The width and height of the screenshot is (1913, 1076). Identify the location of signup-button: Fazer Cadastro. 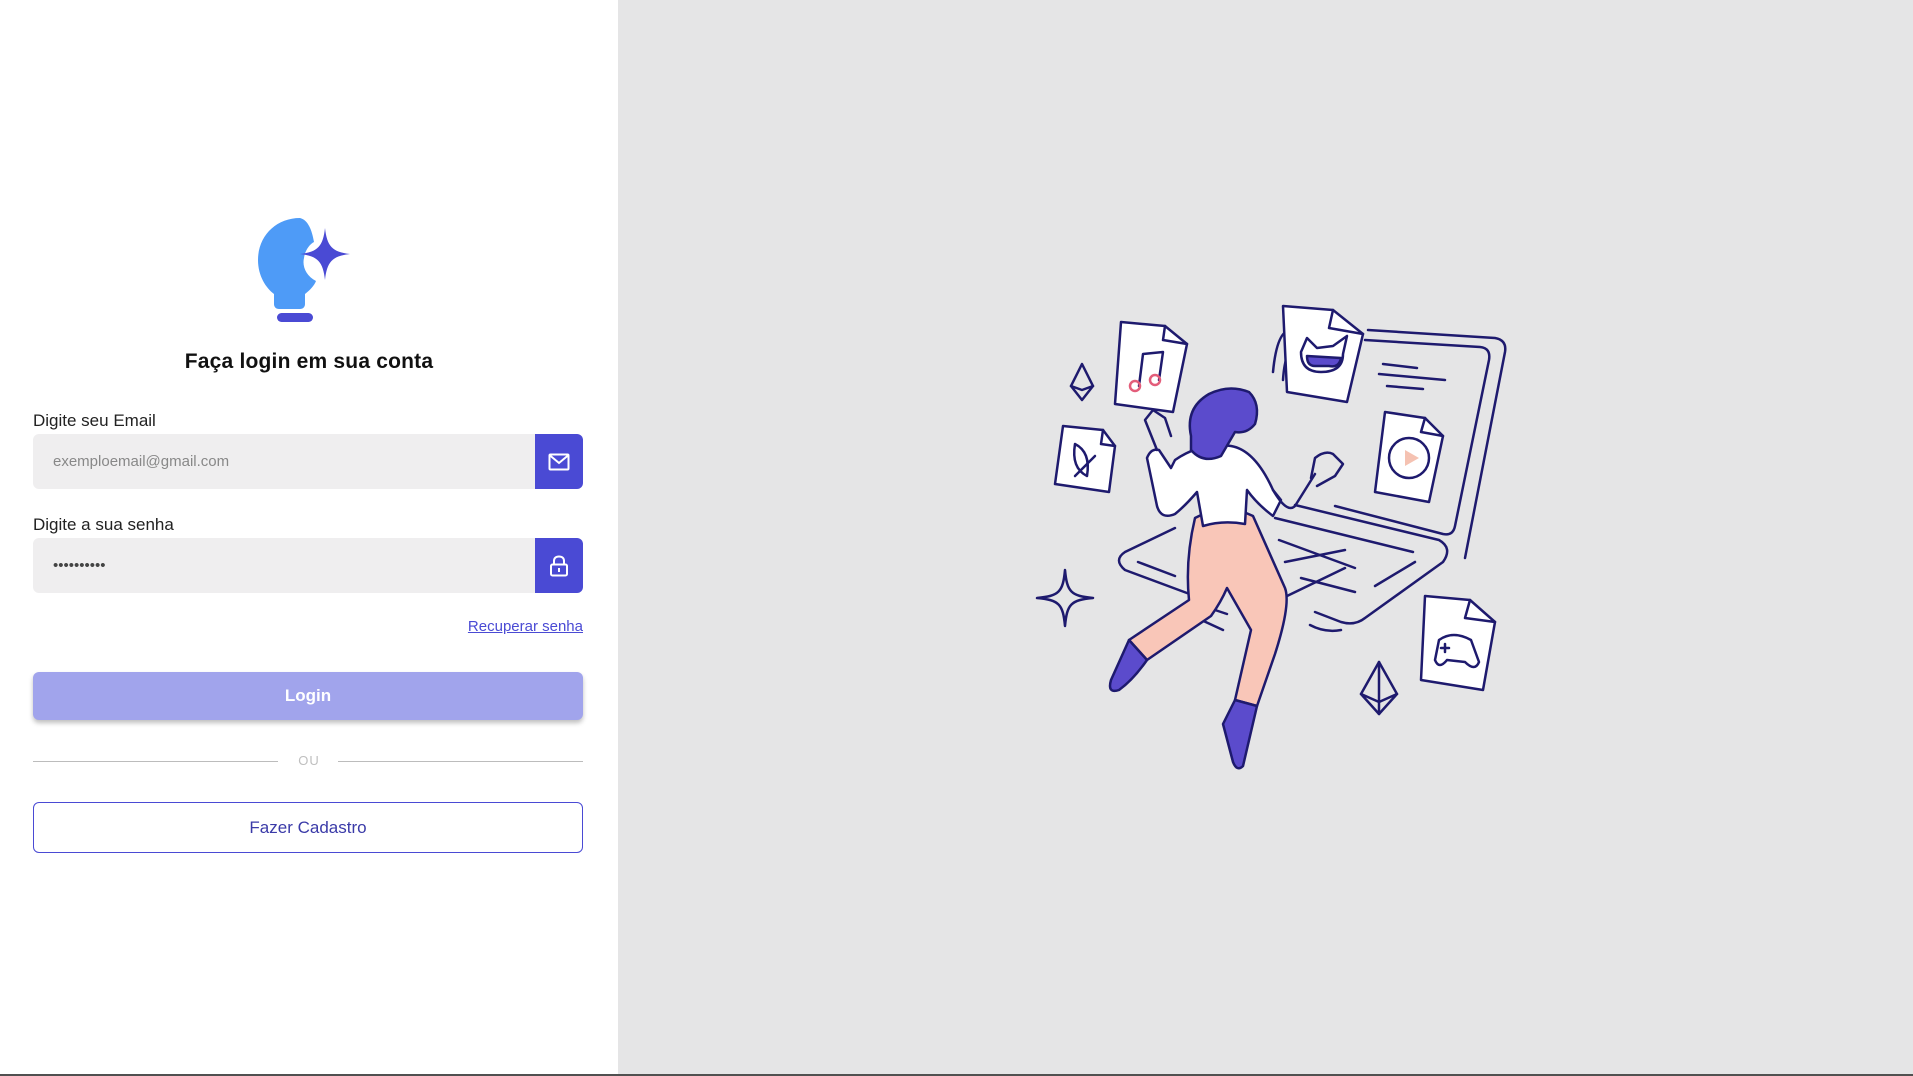
(308, 827).